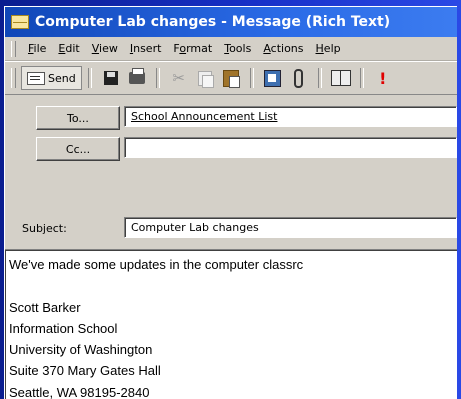  I want to click on address-book-button, so click(273, 78).